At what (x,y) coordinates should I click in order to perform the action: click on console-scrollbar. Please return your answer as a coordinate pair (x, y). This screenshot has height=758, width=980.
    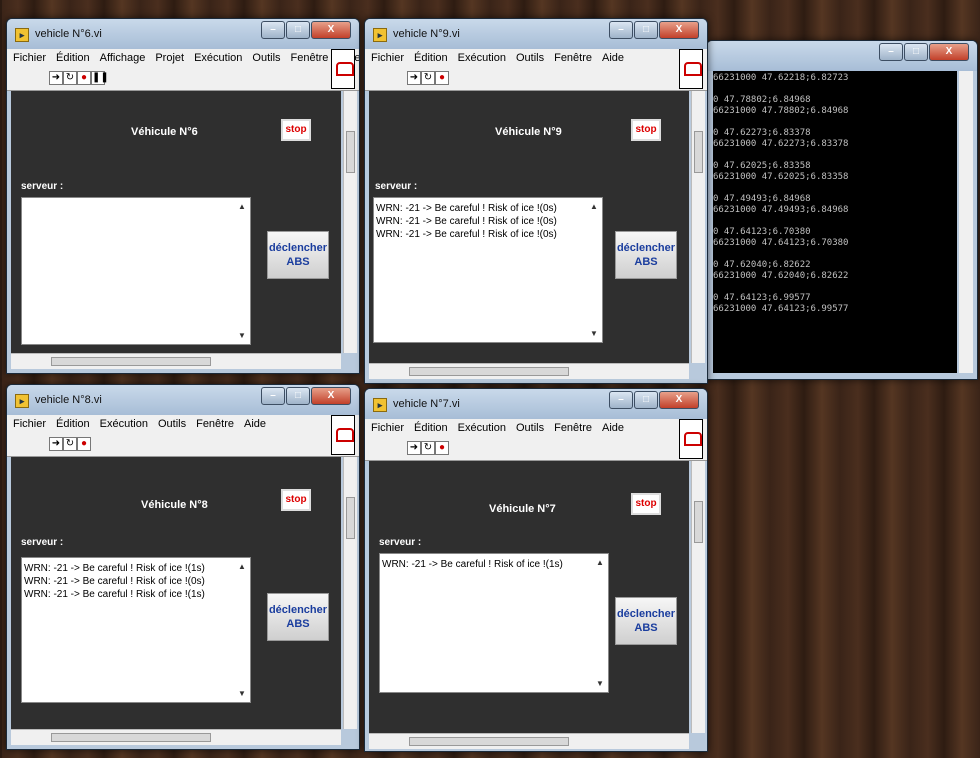
    Looking at the image, I should click on (966, 222).